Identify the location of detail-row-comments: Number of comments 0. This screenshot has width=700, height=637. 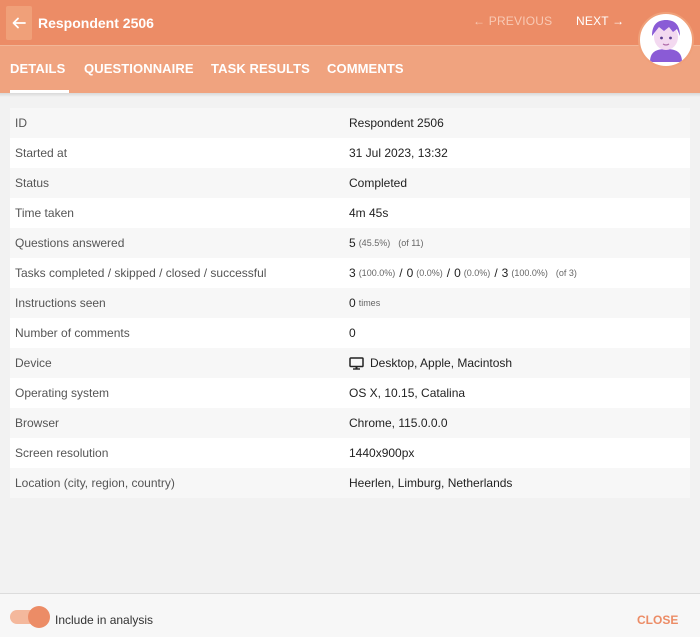
(350, 333).